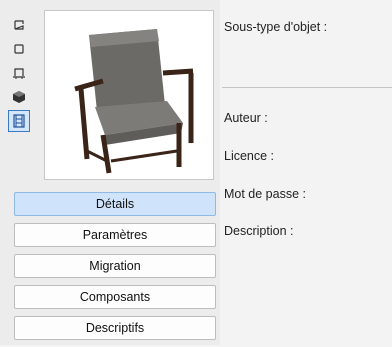  What do you see at coordinates (19, 97) in the screenshot?
I see `3d-view-icon` at bounding box center [19, 97].